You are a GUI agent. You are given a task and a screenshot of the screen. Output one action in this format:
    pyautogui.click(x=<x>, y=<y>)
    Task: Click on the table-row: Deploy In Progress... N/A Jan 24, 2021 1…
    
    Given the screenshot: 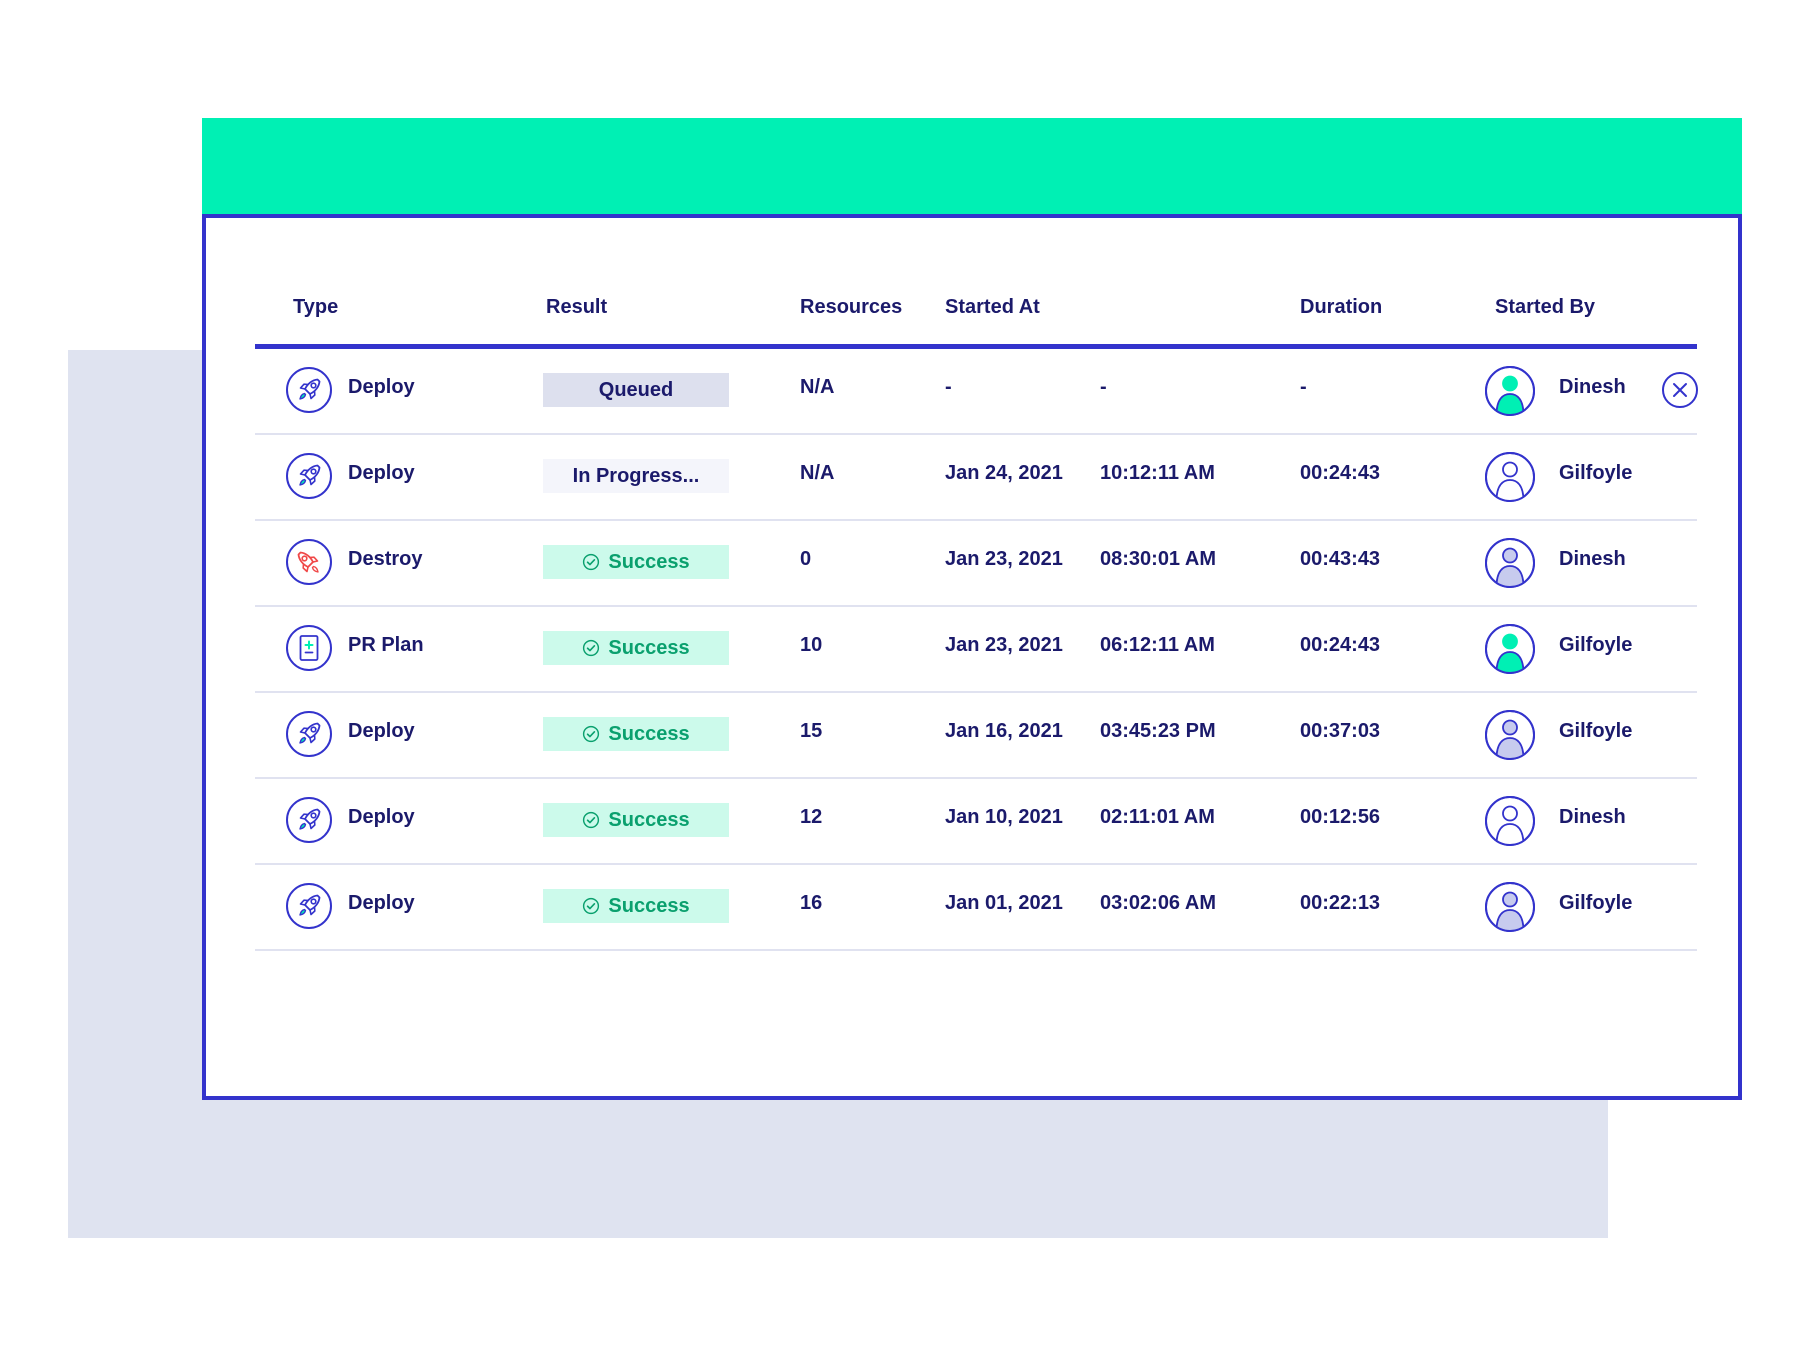 What is the action you would take?
    pyautogui.click(x=976, y=478)
    